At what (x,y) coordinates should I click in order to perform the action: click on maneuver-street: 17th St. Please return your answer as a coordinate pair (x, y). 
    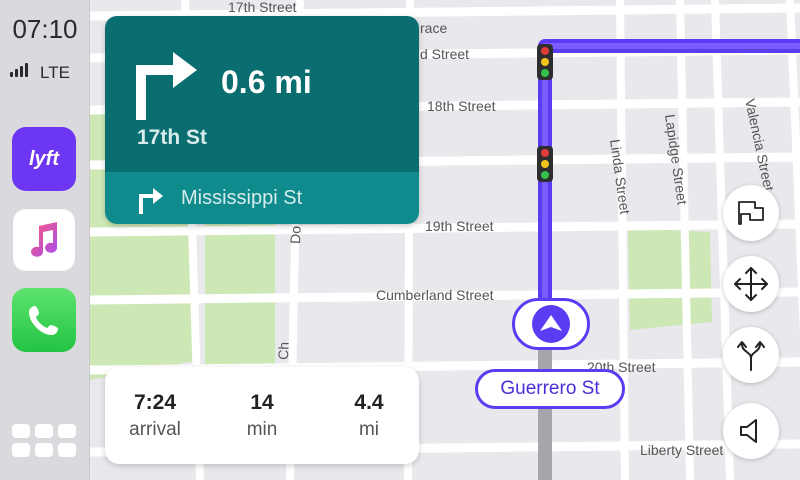
    Looking at the image, I should click on (172, 137).